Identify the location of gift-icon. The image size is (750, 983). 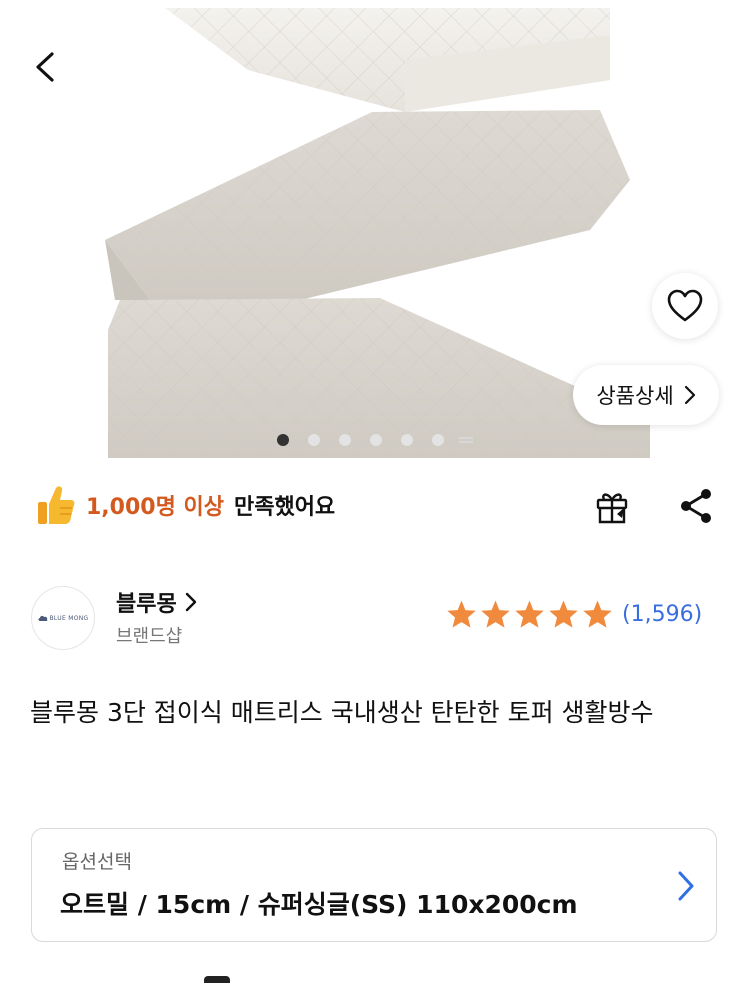
(612, 508).